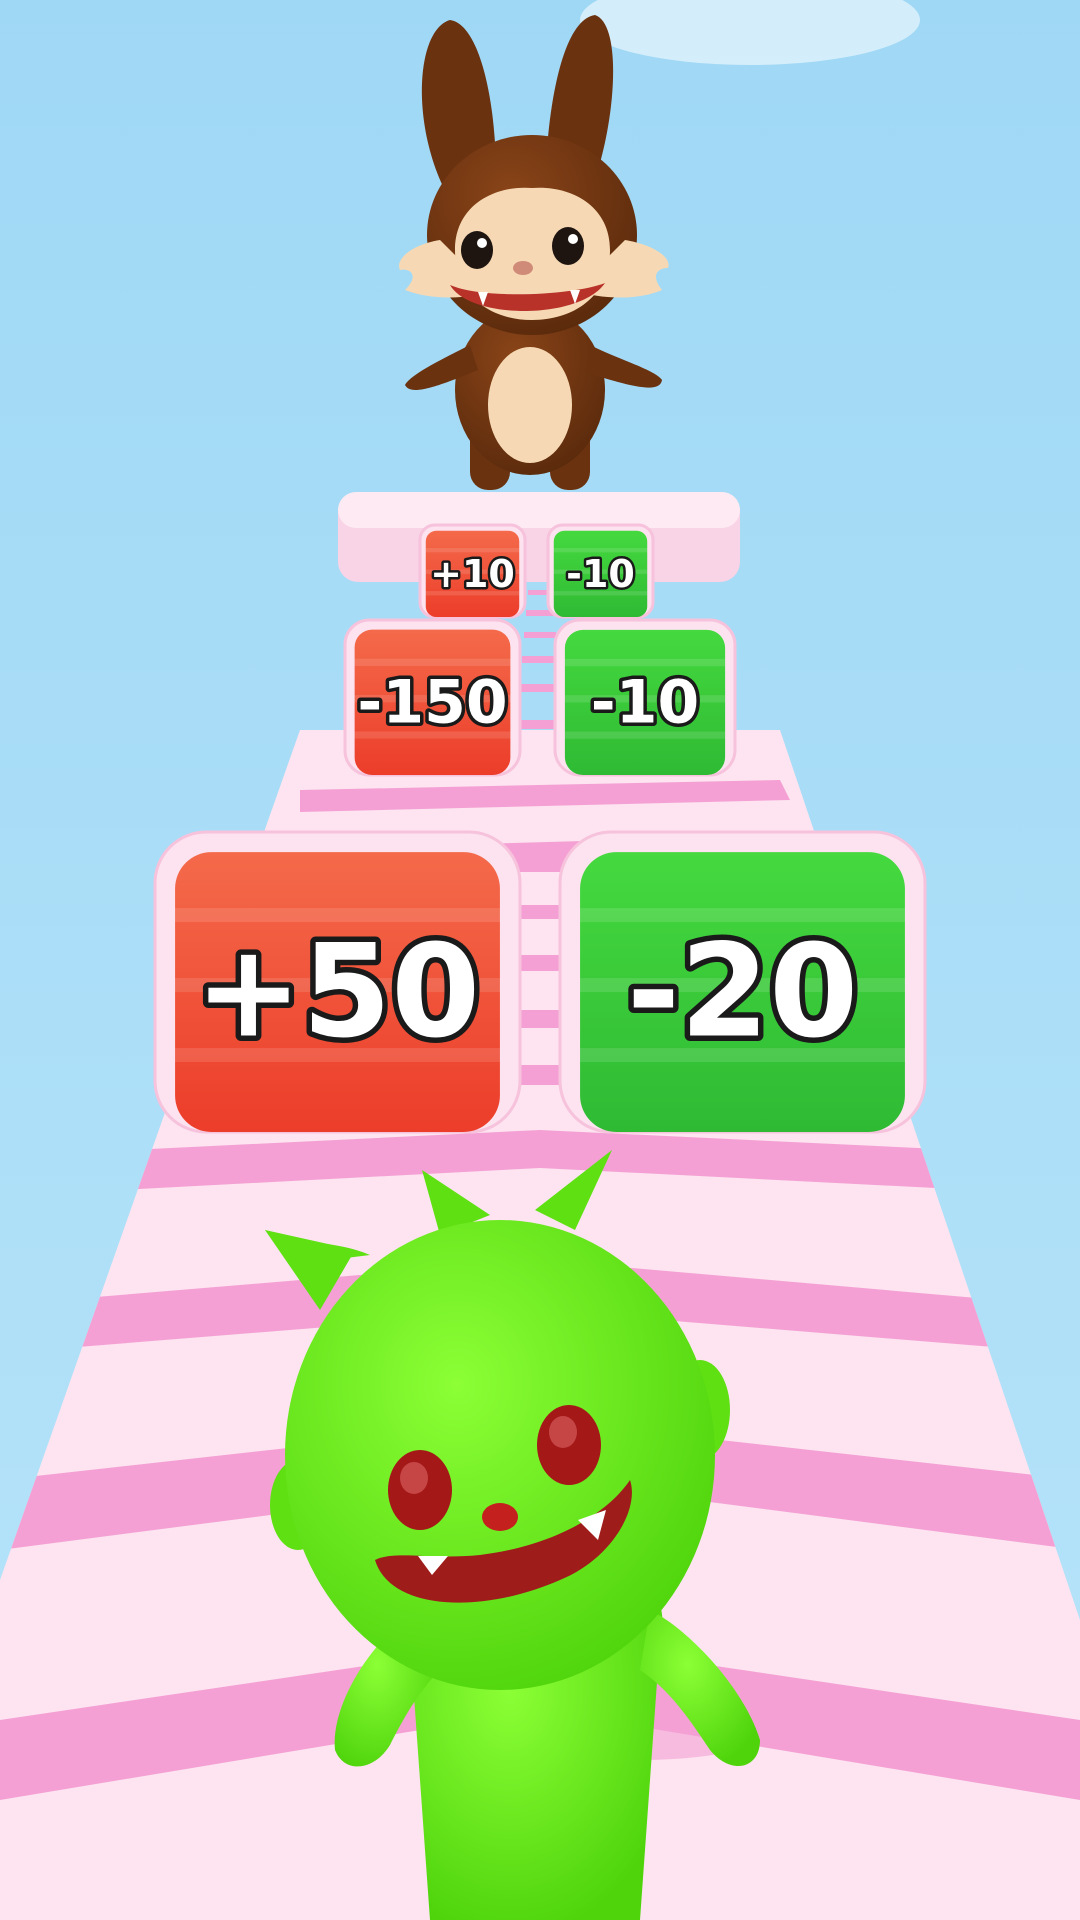  Describe the element at coordinates (742, 992) in the screenshot. I see `gate-label: -20` at that location.